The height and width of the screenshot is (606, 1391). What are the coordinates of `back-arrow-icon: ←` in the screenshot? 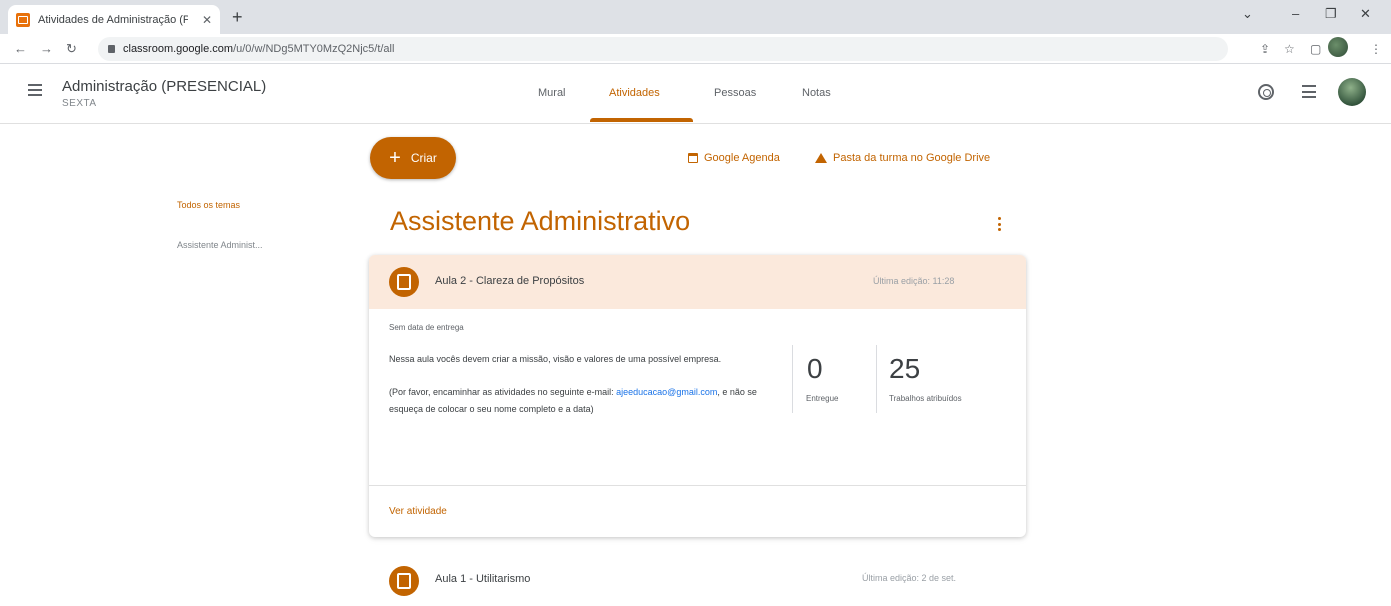 It's located at (20, 48).